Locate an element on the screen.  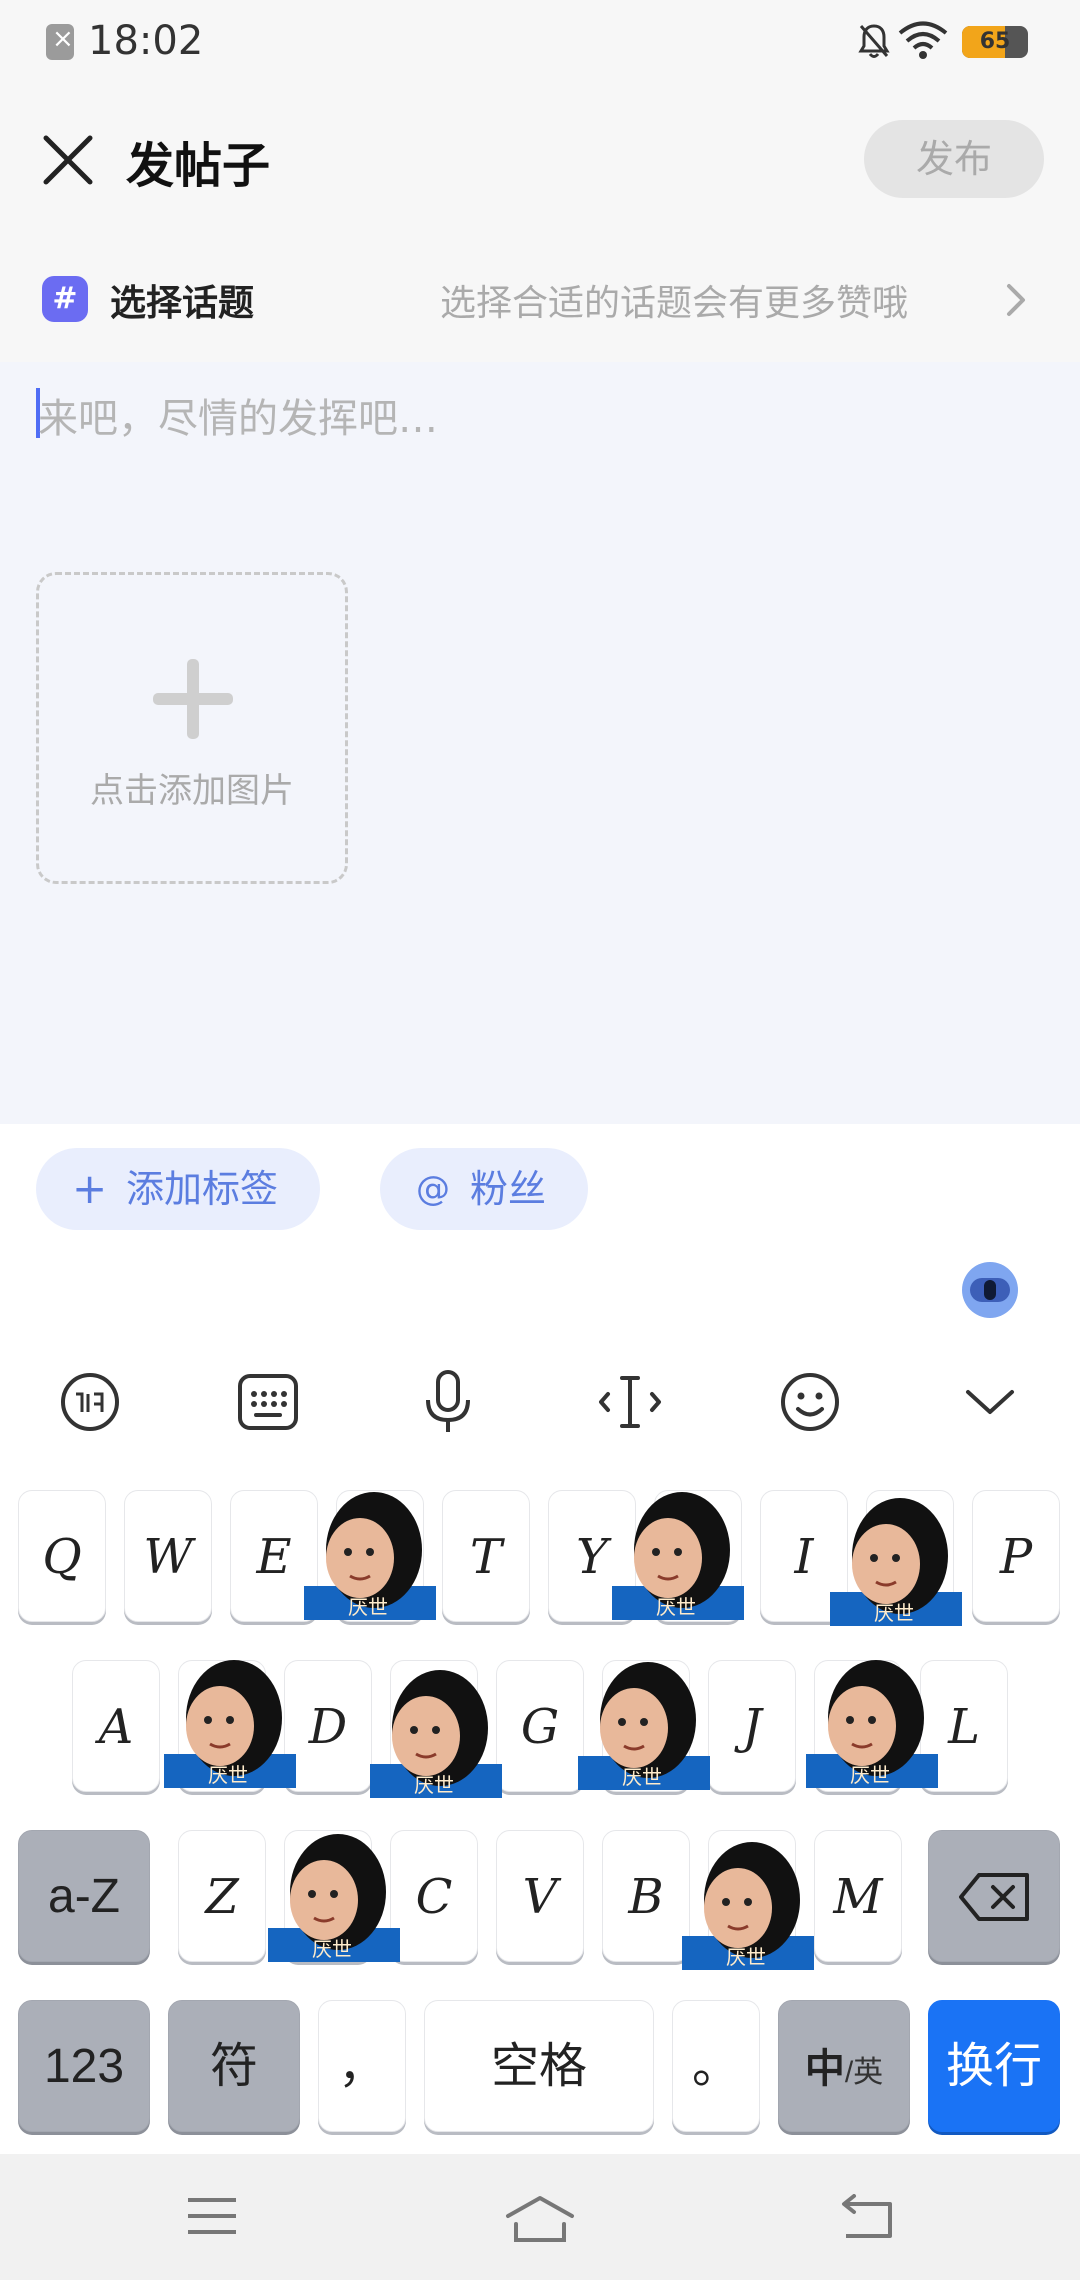
key-w: W is located at coordinates (168, 1556).